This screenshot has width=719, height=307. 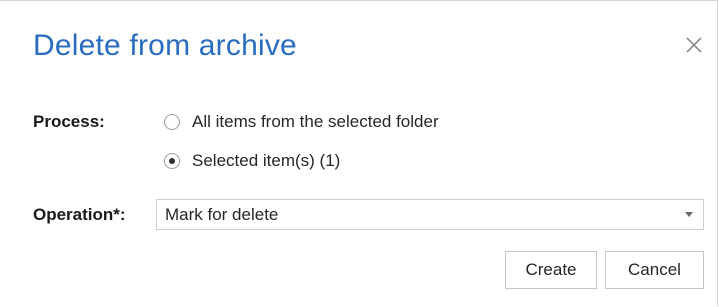 I want to click on radio-button-all-items, so click(x=172, y=122).